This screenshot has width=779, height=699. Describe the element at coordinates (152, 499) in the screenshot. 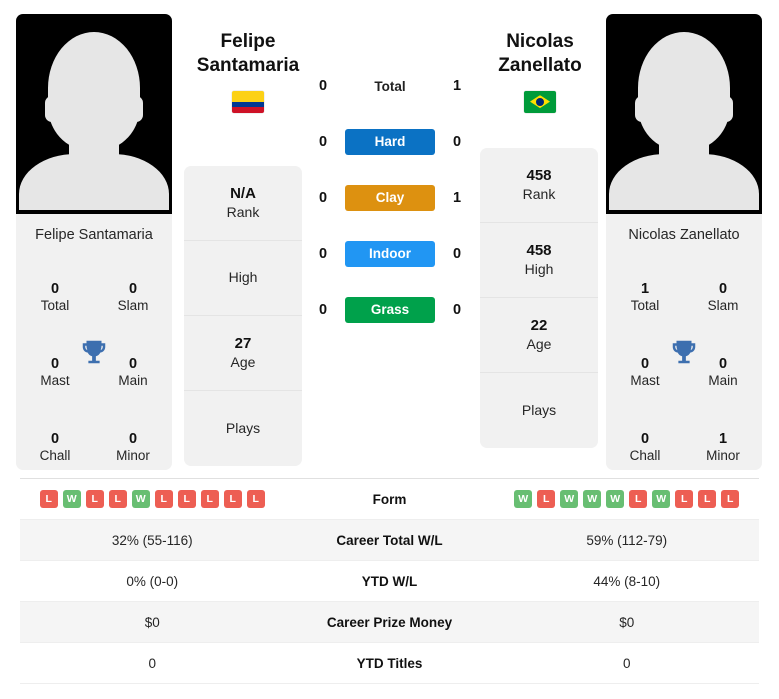

I see `left-form-strip: LWLLWLLLLL` at that location.